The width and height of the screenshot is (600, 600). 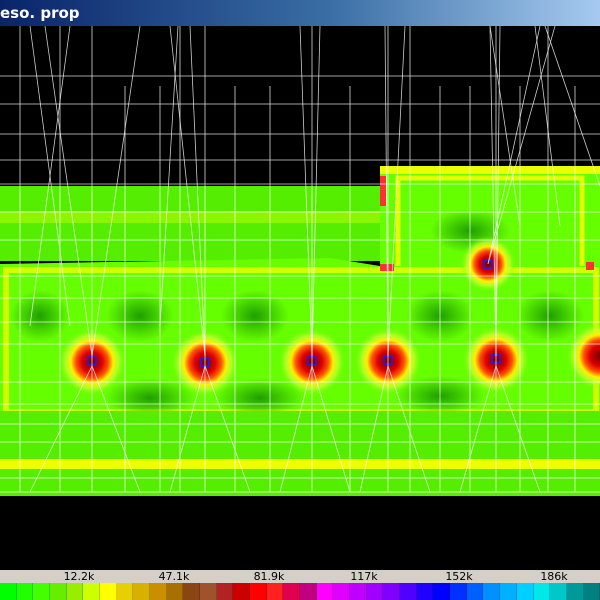 I want to click on front-edge-beam, so click(x=300, y=464).